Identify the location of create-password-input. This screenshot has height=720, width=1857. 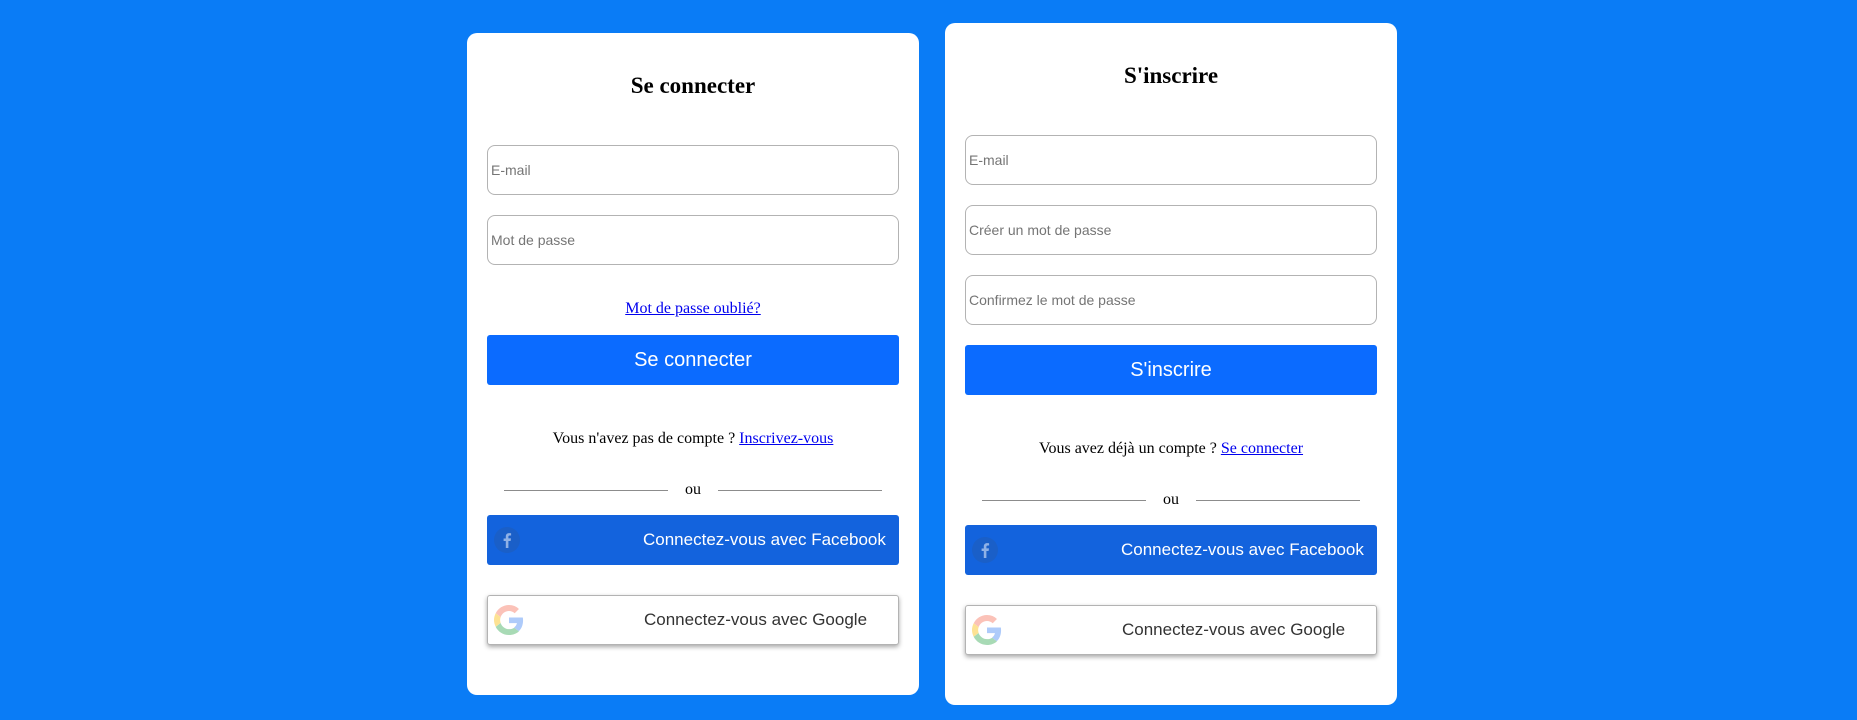
(1171, 230).